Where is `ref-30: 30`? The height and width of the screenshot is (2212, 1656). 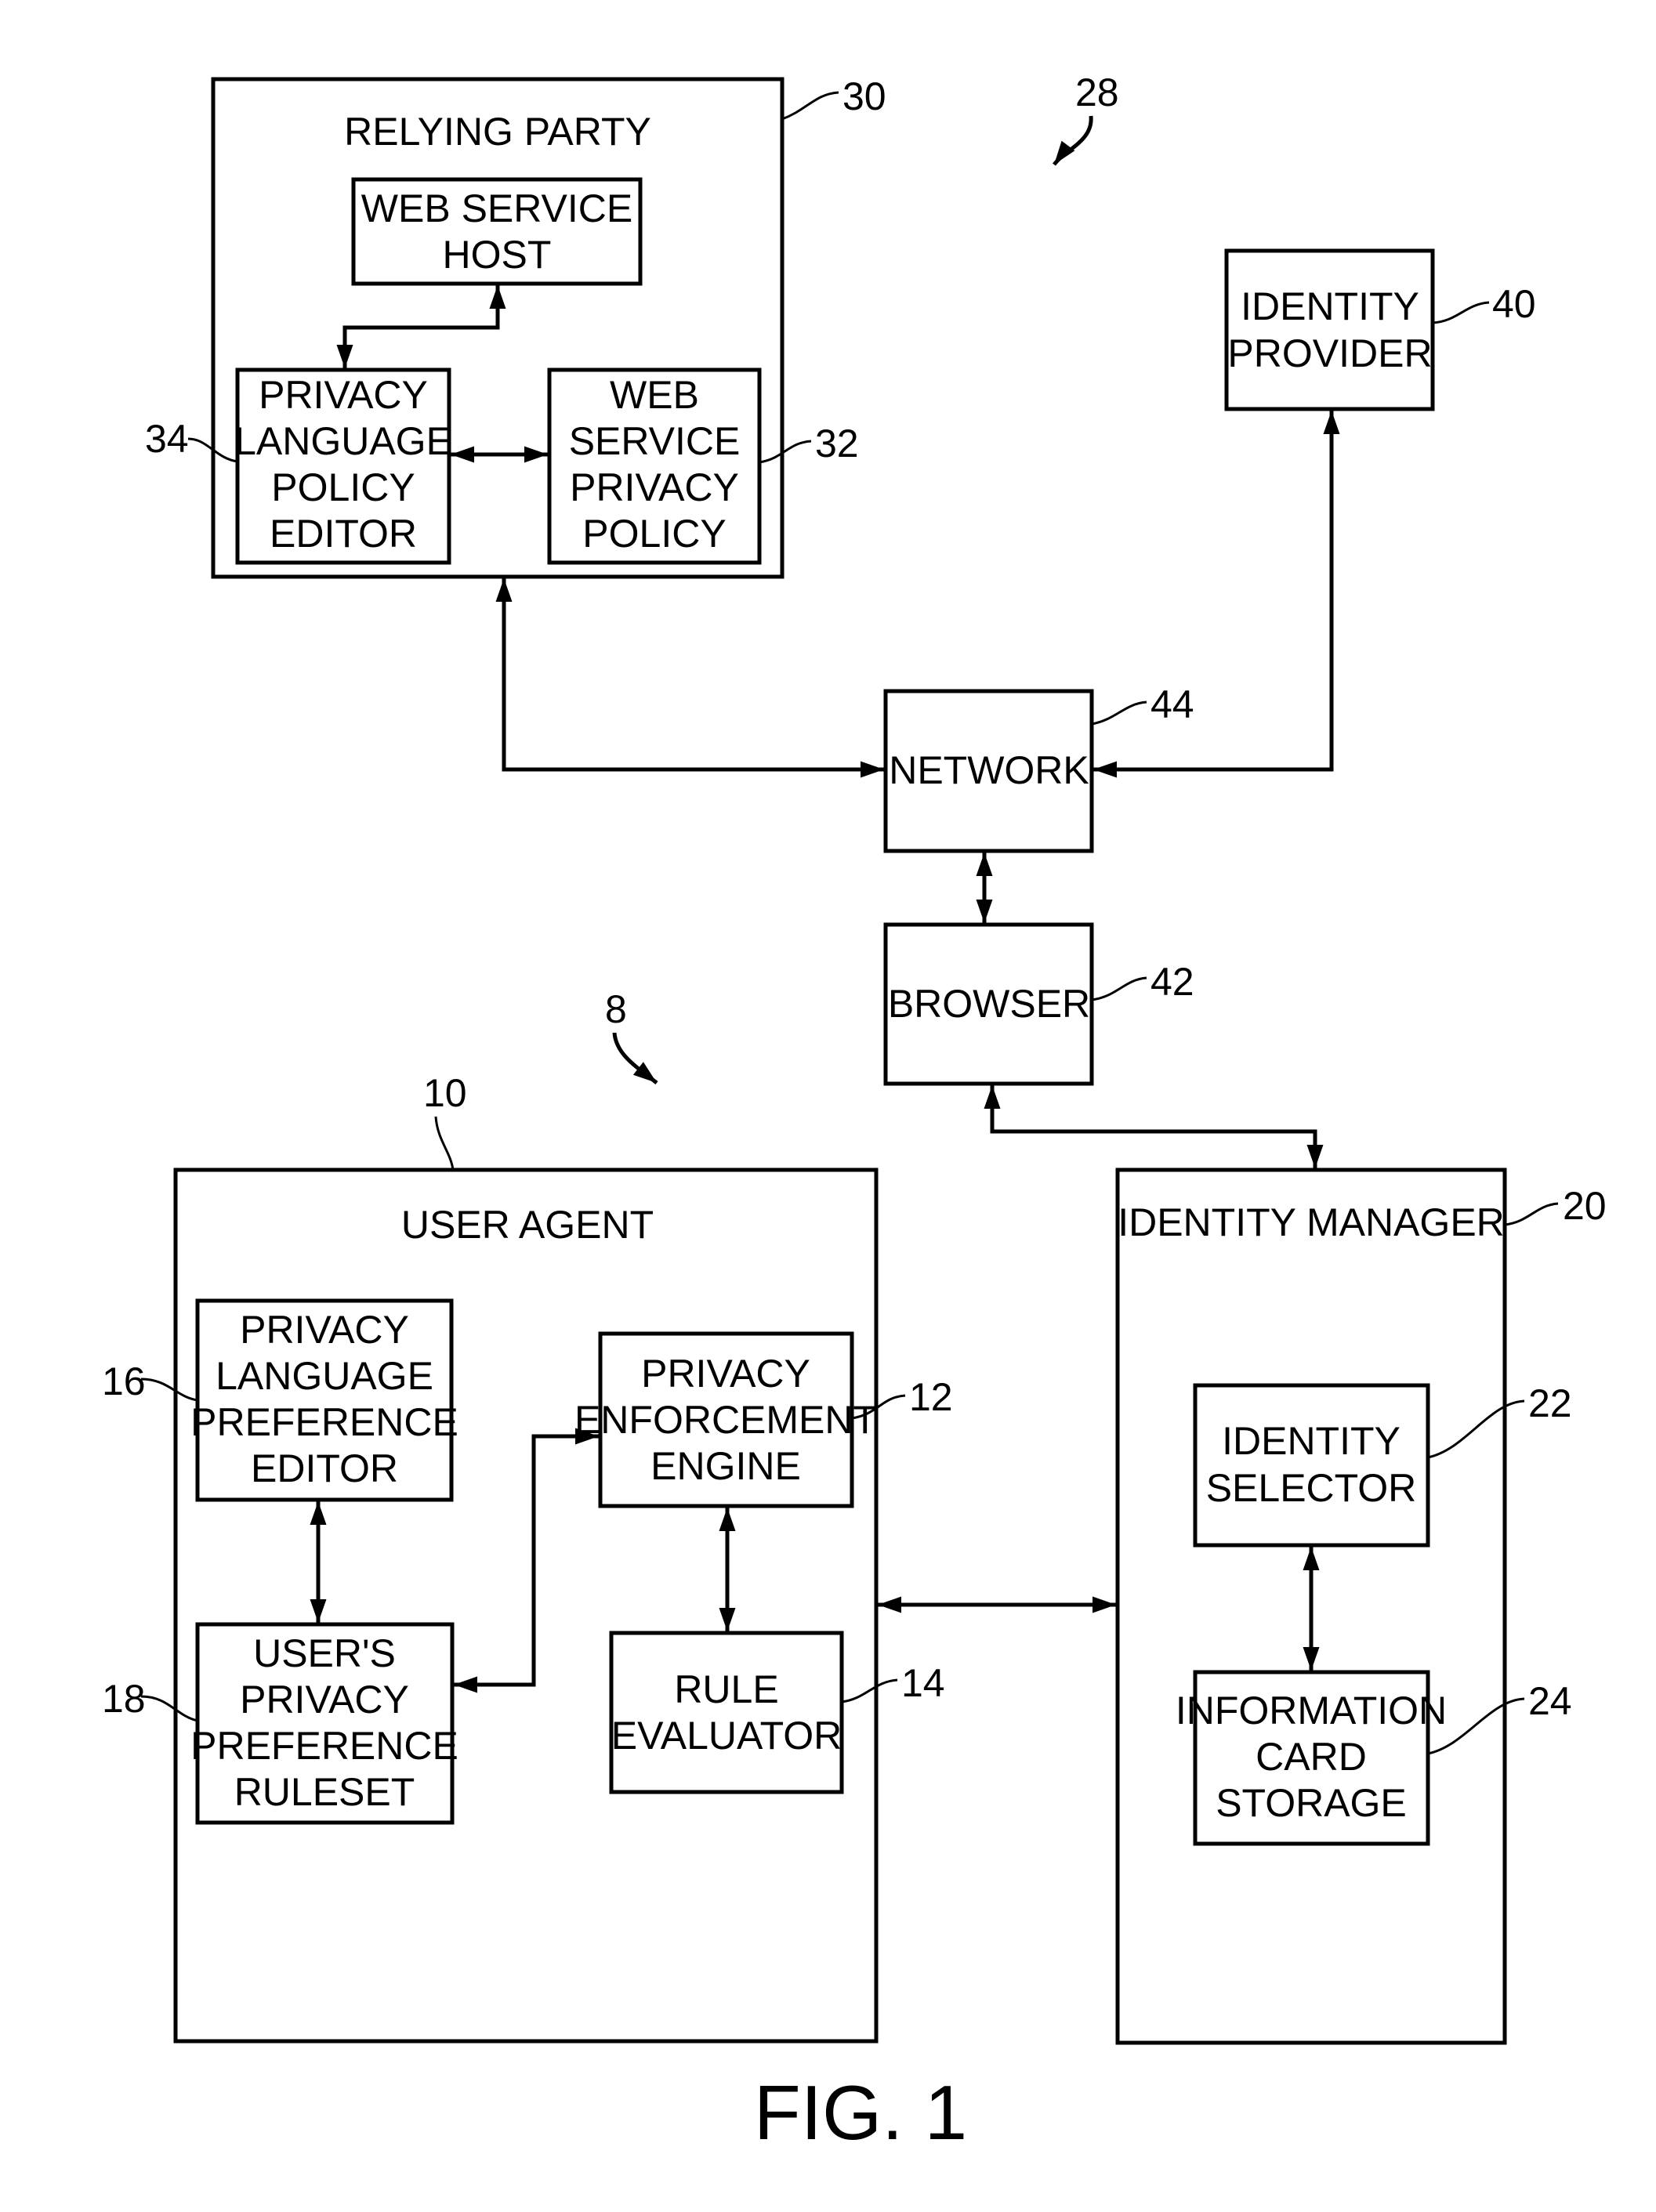
ref-30: 30 is located at coordinates (864, 96).